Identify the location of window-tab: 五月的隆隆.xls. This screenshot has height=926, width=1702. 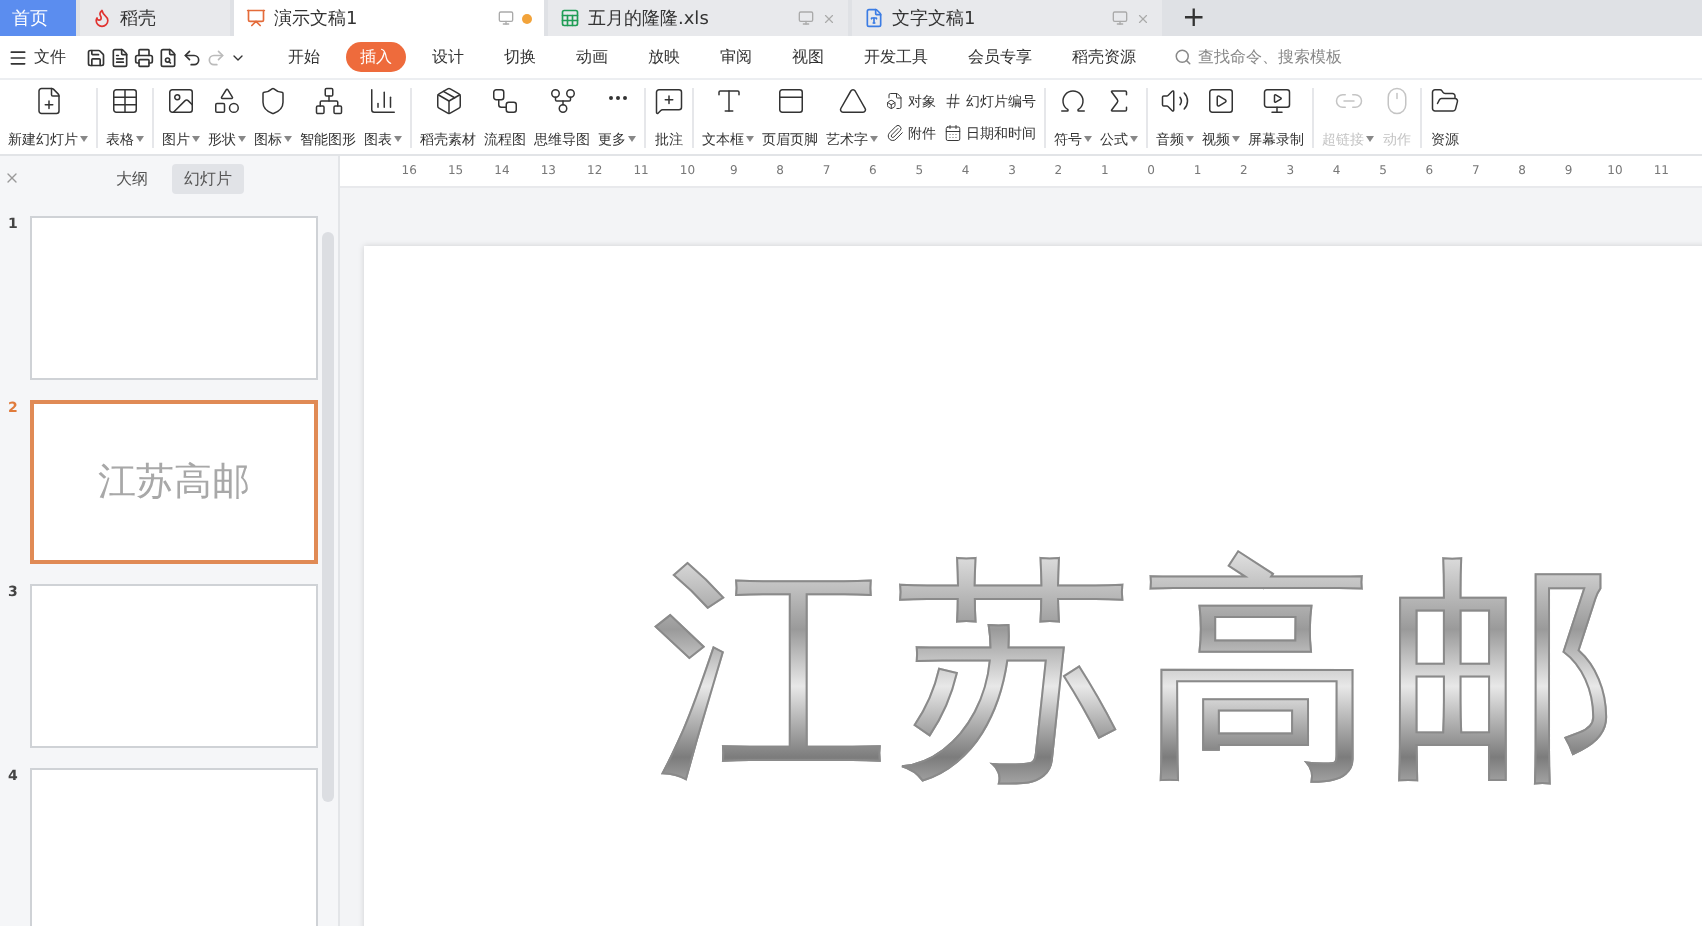
(698, 18).